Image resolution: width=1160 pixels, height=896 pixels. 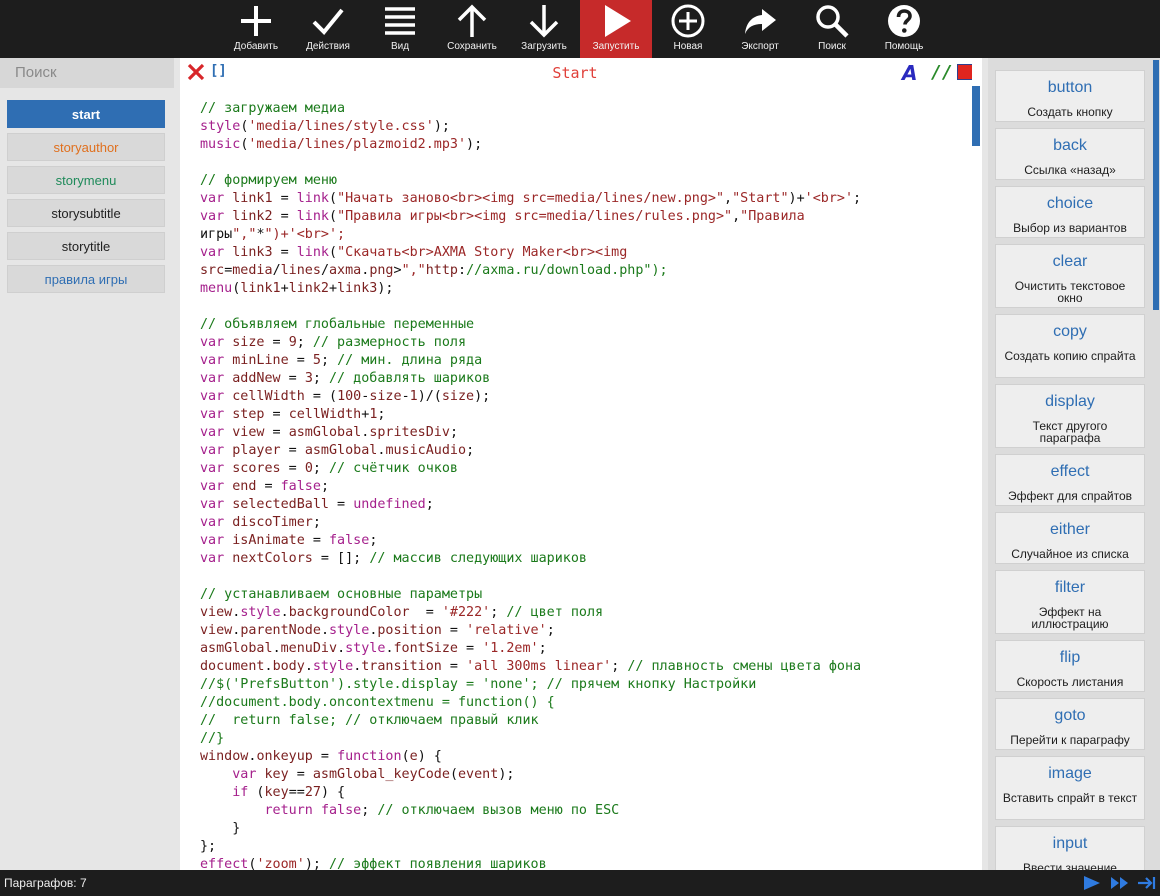 I want to click on function-item-copy: copy Создать копию спрайта, so click(x=1070, y=346).